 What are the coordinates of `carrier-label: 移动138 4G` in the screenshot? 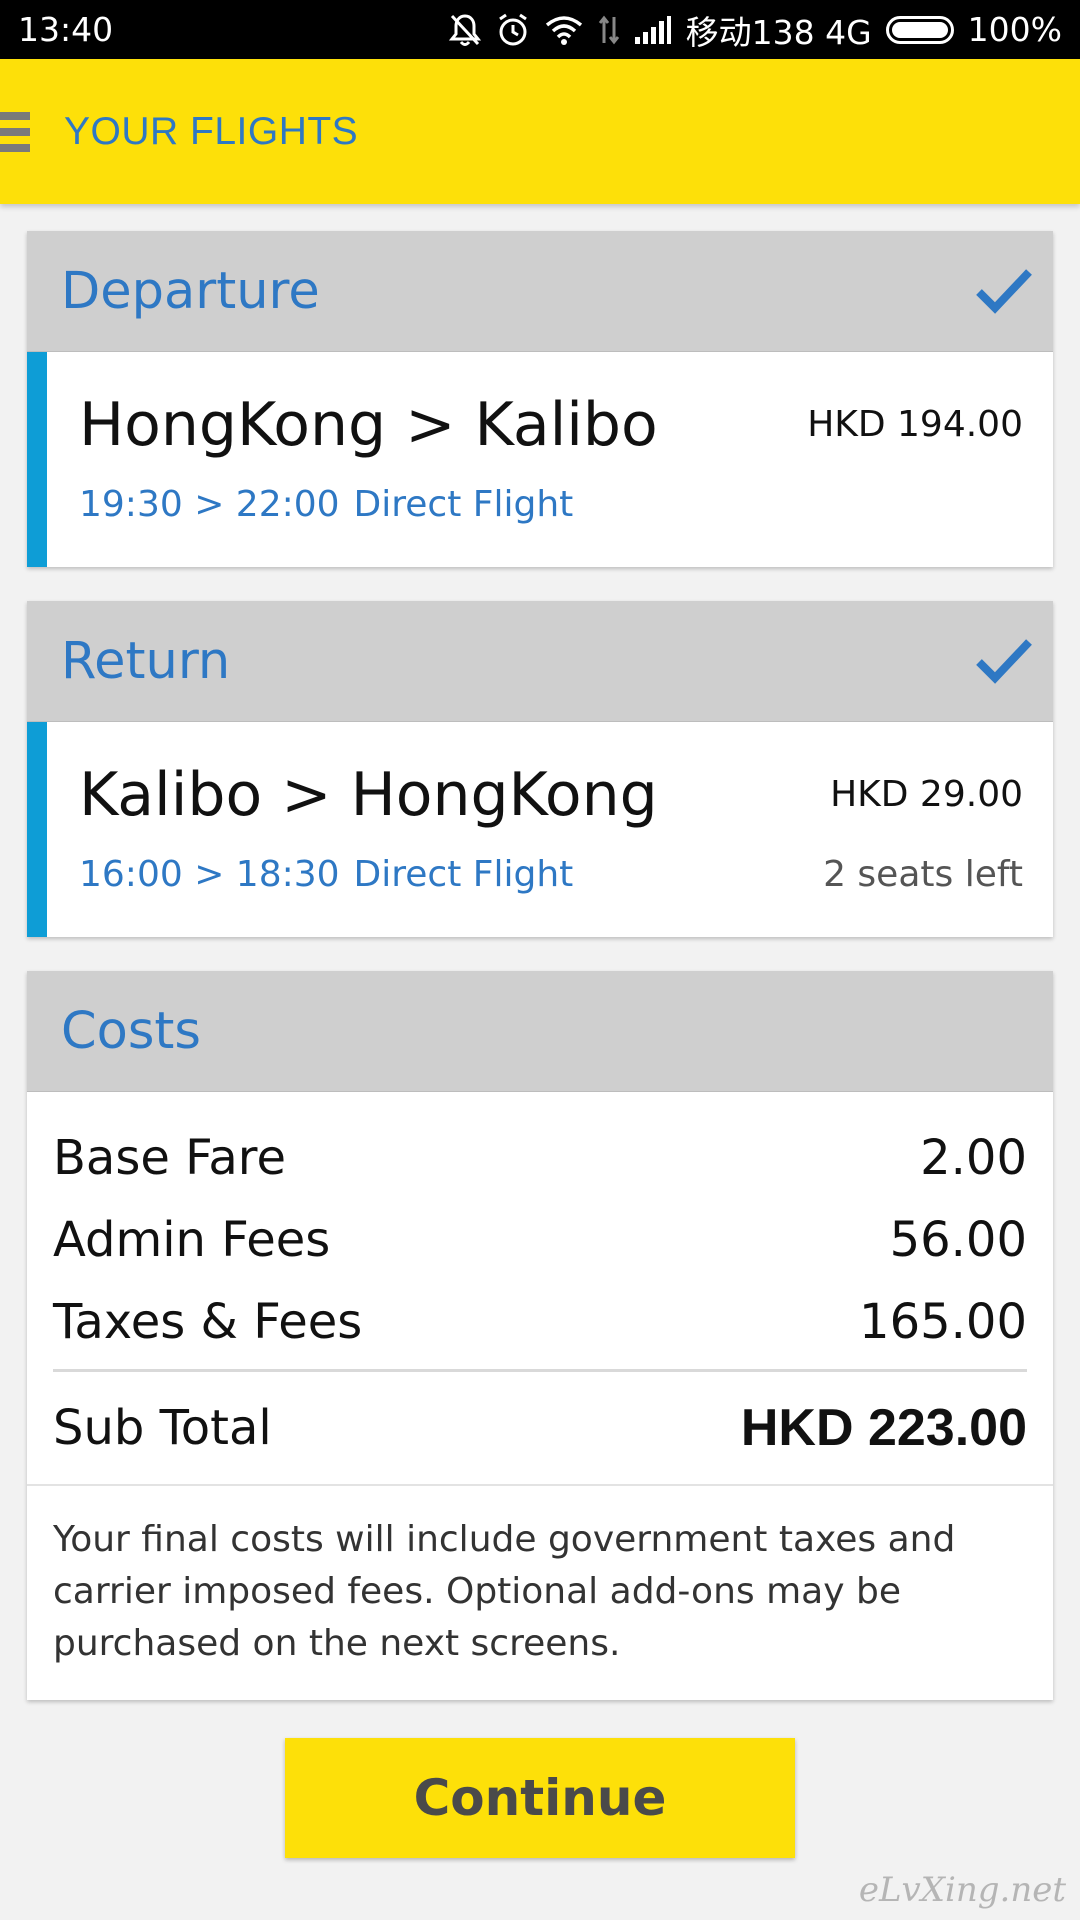 It's located at (778, 32).